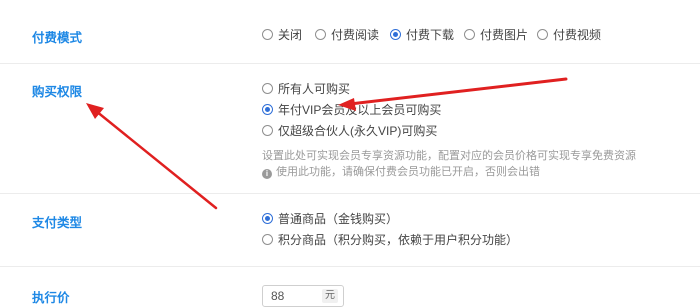 The height and width of the screenshot is (307, 700). I want to click on currency-unit: 元, so click(330, 296).